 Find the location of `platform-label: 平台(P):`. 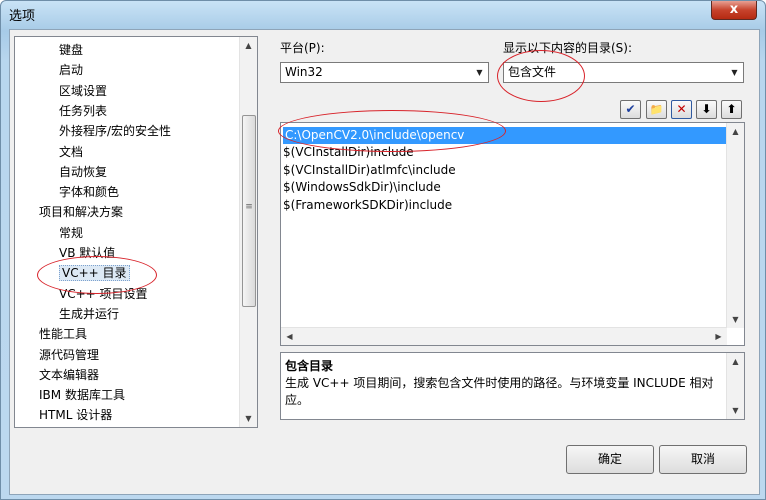

platform-label: 平台(P): is located at coordinates (302, 48).